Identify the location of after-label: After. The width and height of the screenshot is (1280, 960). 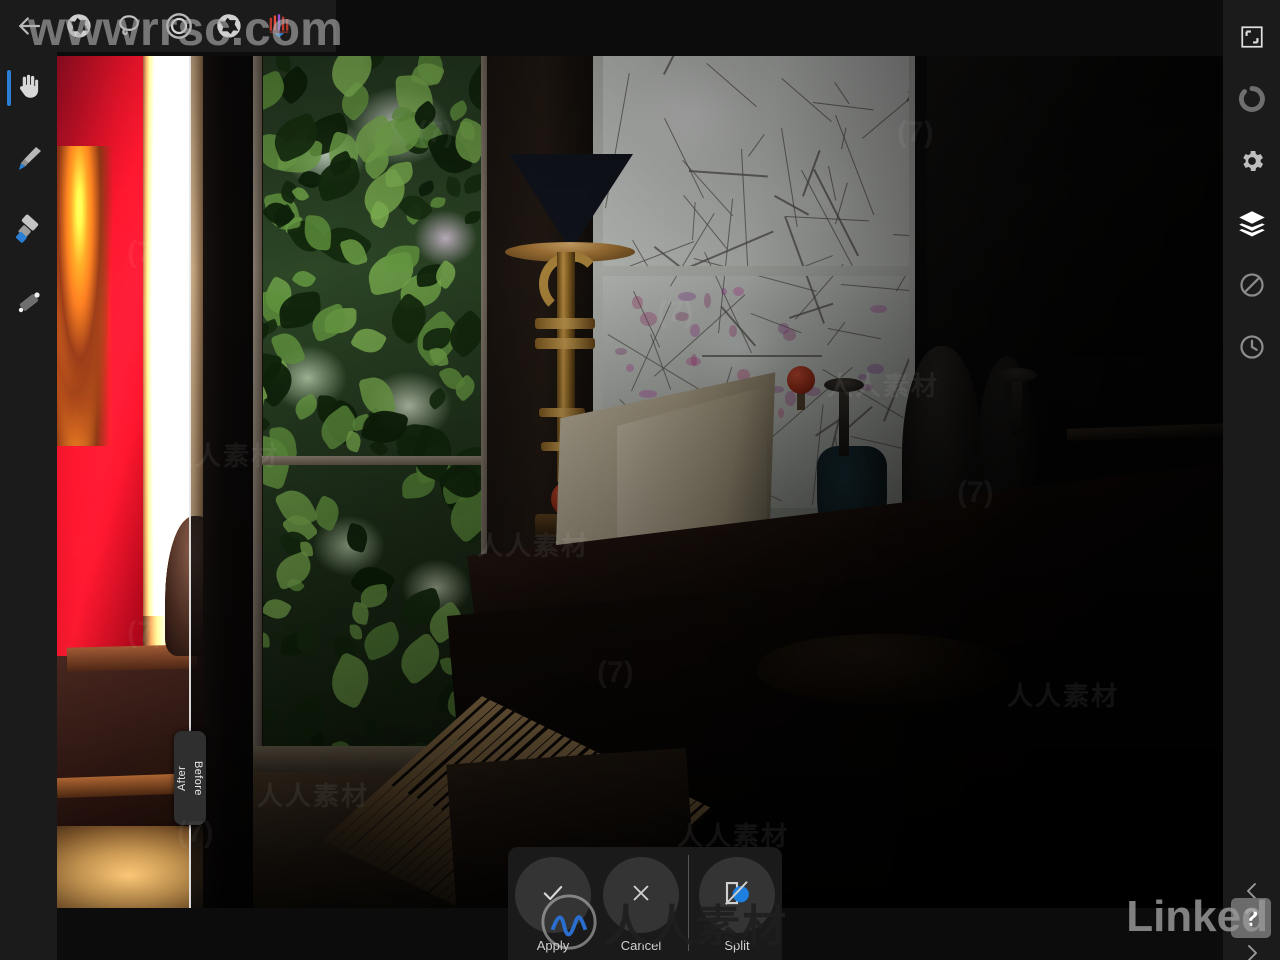
(182, 778).